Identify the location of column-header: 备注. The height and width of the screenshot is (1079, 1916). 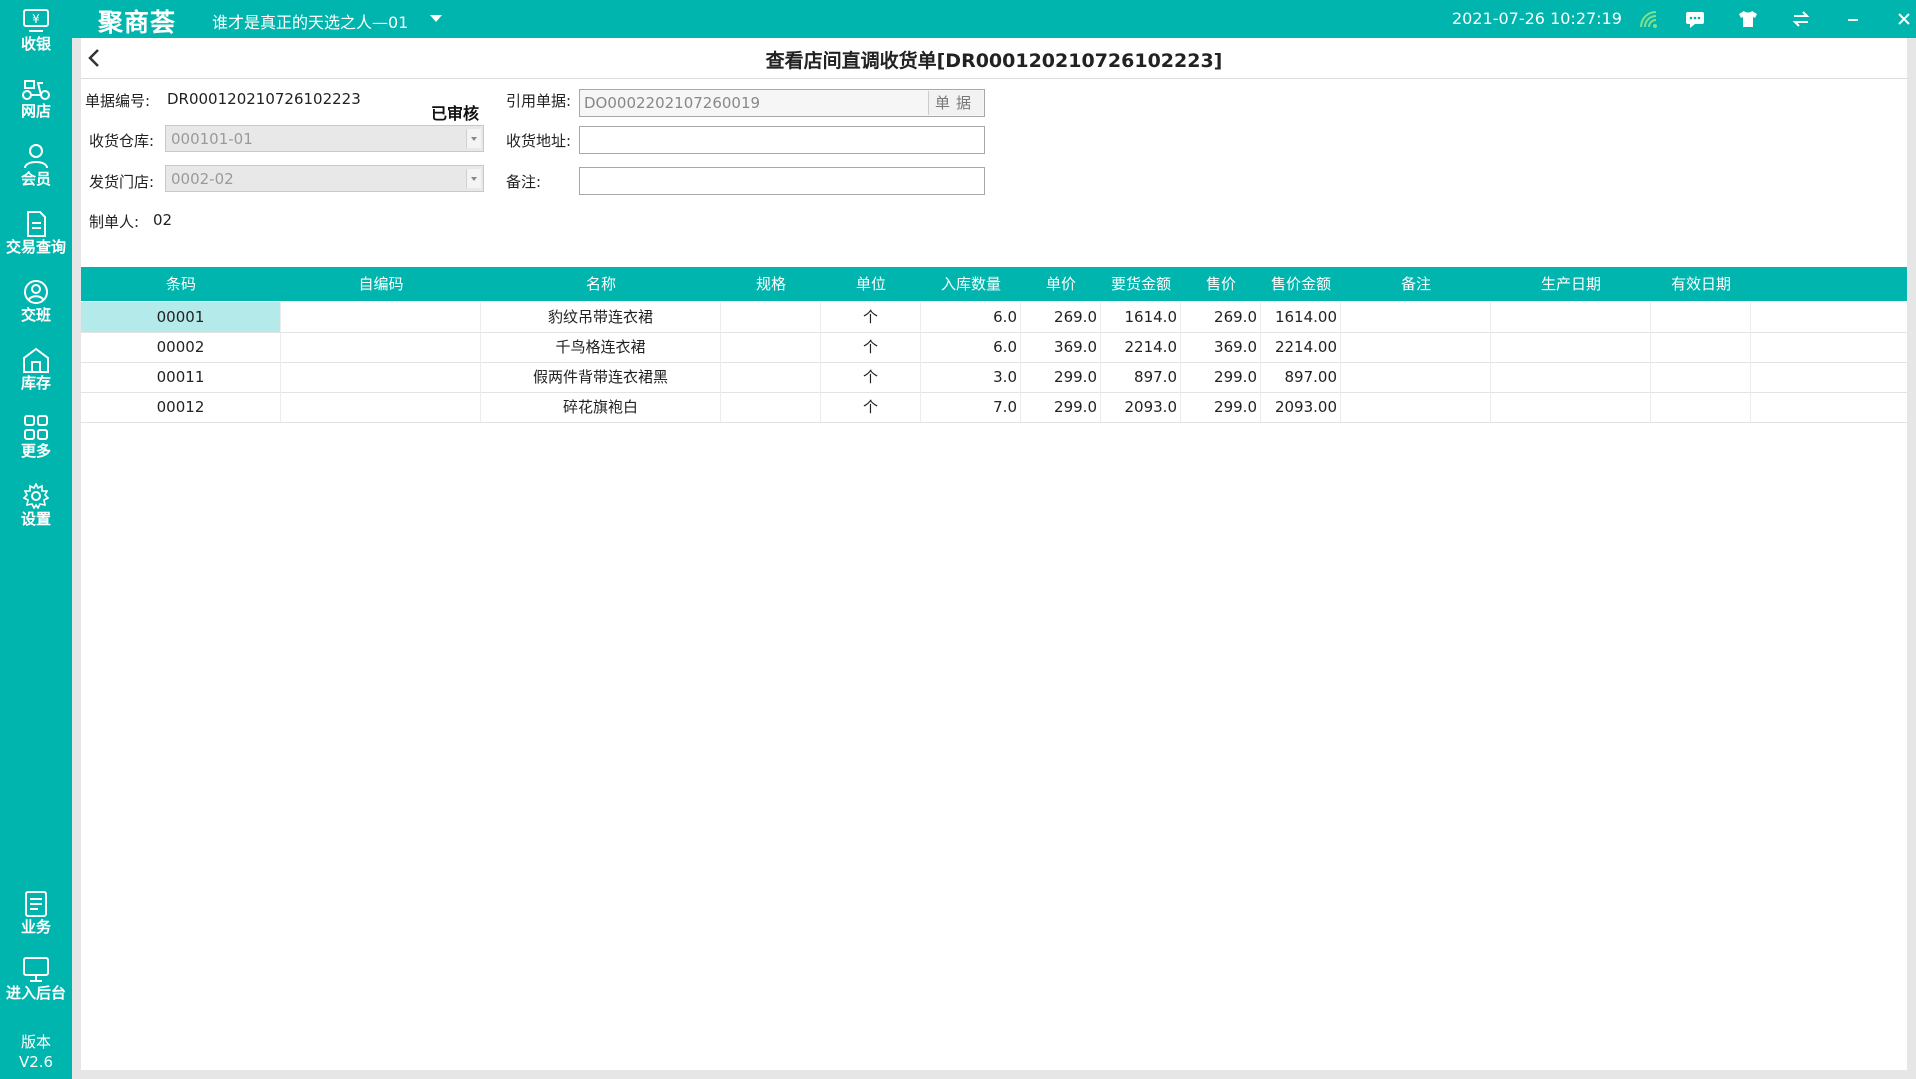
(1416, 284).